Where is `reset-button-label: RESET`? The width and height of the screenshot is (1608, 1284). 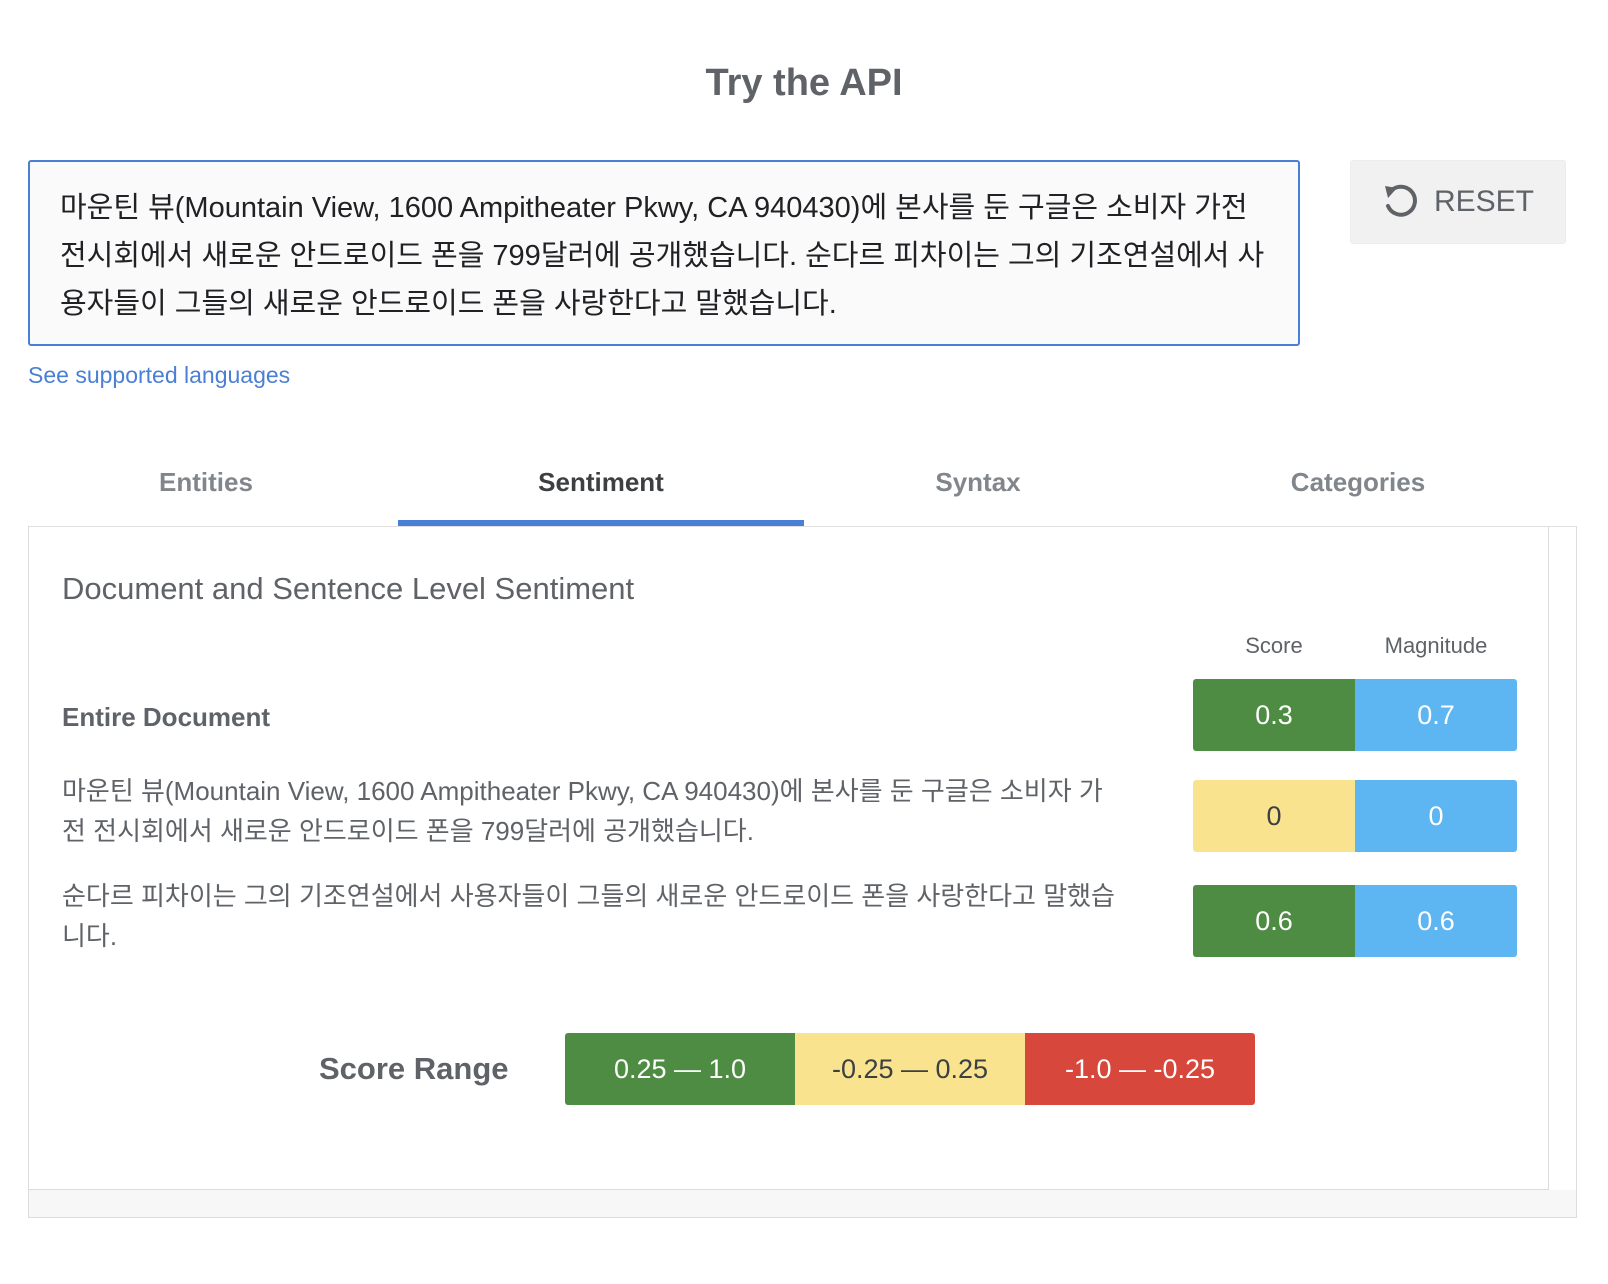
reset-button-label: RESET is located at coordinates (1484, 201).